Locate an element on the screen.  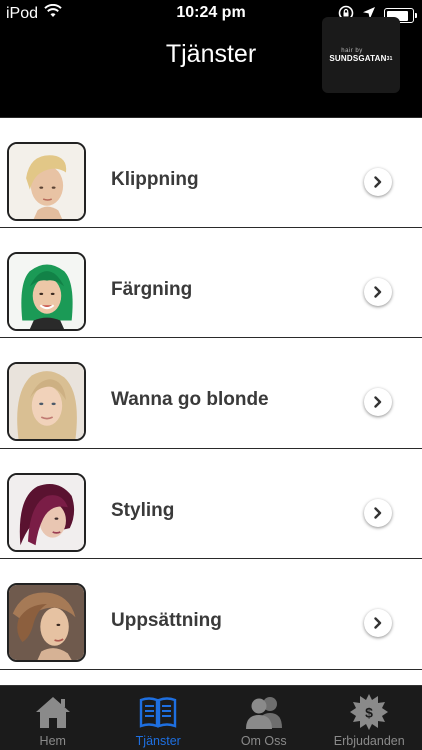
service-label: Styling is located at coordinates (143, 510).